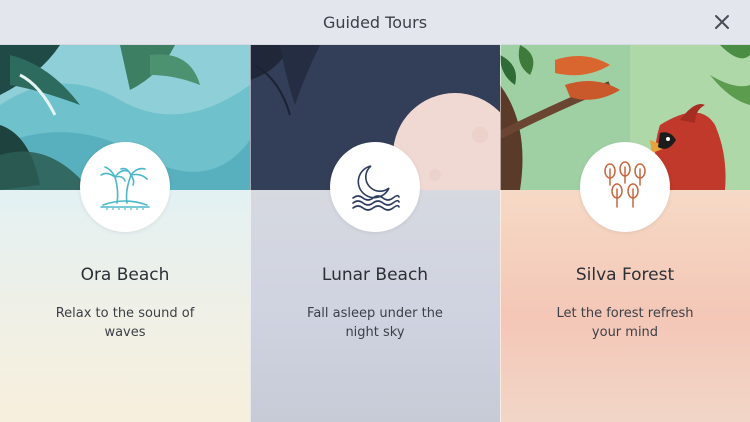 The image size is (750, 422). What do you see at coordinates (125, 275) in the screenshot?
I see `tour-title: Ora Beach` at bounding box center [125, 275].